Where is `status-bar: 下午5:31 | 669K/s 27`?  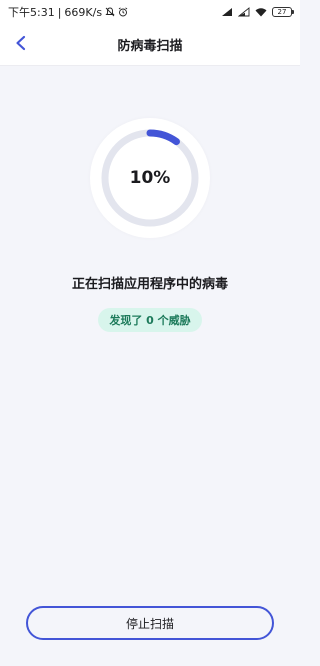 status-bar: 下午5:31 | 669K/s 27 is located at coordinates (150, 12).